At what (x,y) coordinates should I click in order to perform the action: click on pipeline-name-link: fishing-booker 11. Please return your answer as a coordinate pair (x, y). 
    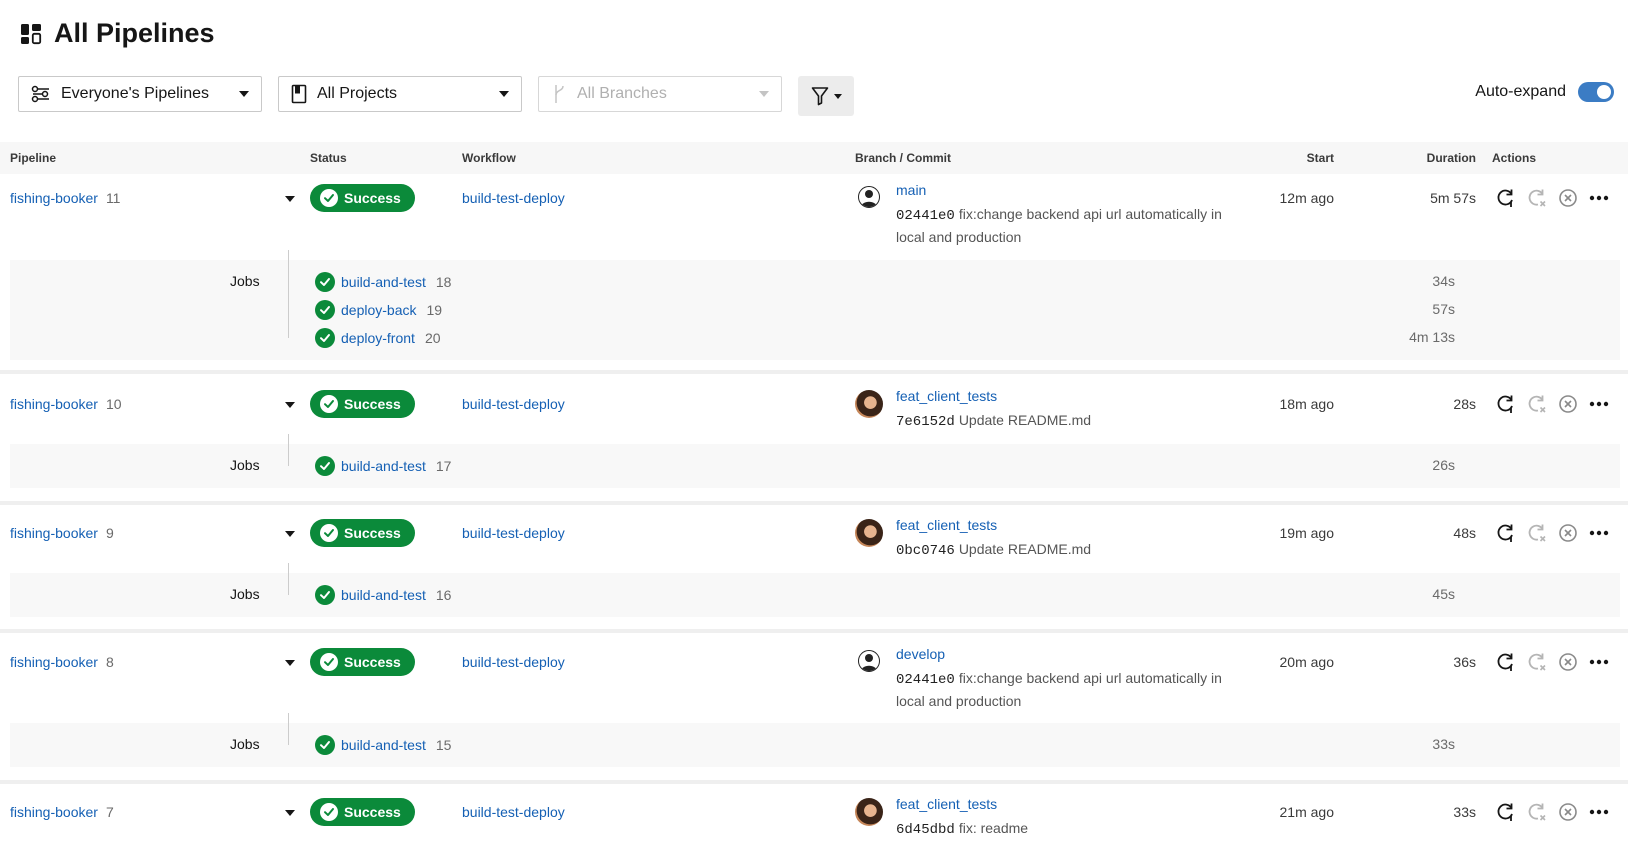
    Looking at the image, I should click on (65, 198).